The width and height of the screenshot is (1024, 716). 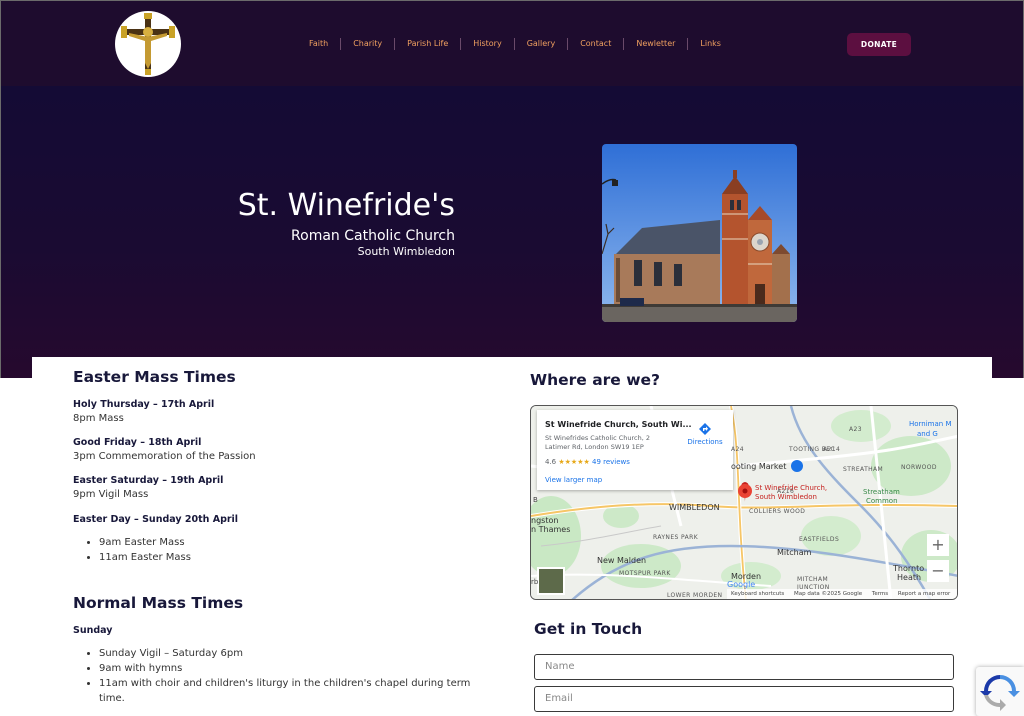 What do you see at coordinates (757, 594) in the screenshot?
I see `keyboard-shortcuts-link: Keyboard shortcuts` at bounding box center [757, 594].